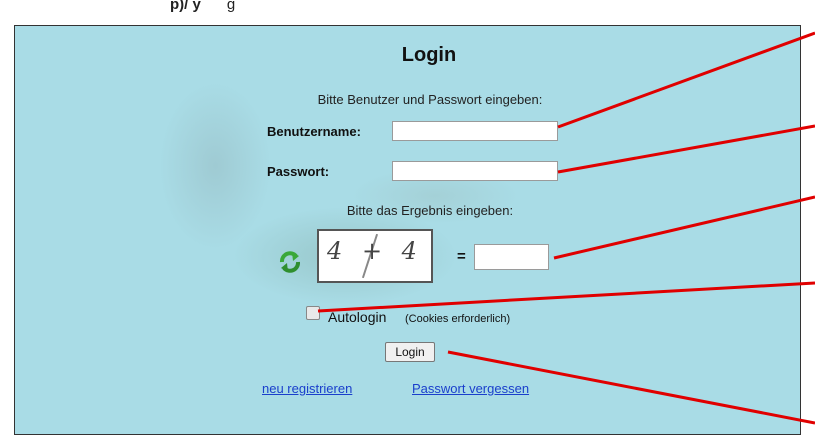 The height and width of the screenshot is (441, 815). Describe the element at coordinates (684, 227) in the screenshot. I see `pointer-line-captcha` at that location.